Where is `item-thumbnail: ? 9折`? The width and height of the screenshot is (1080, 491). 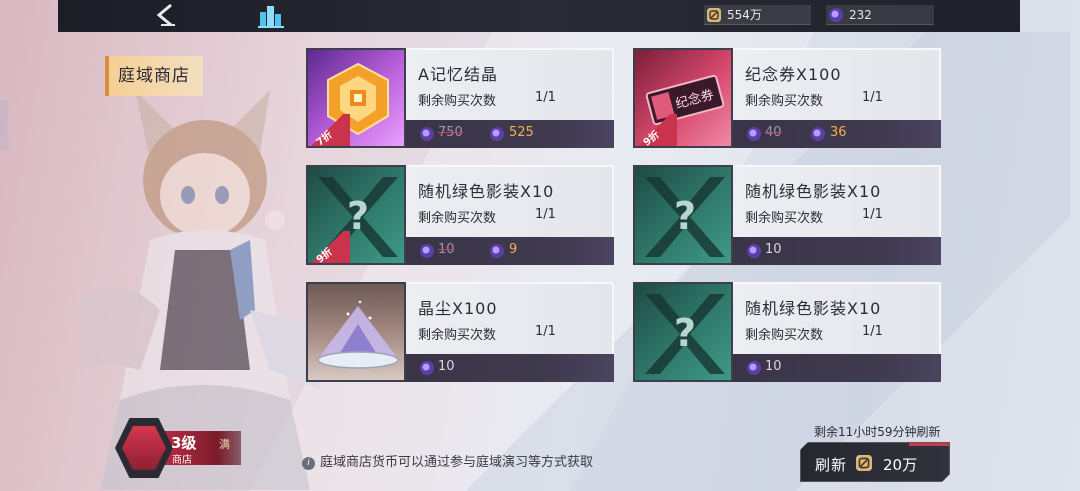 item-thumbnail: ? 9折 is located at coordinates (356, 215).